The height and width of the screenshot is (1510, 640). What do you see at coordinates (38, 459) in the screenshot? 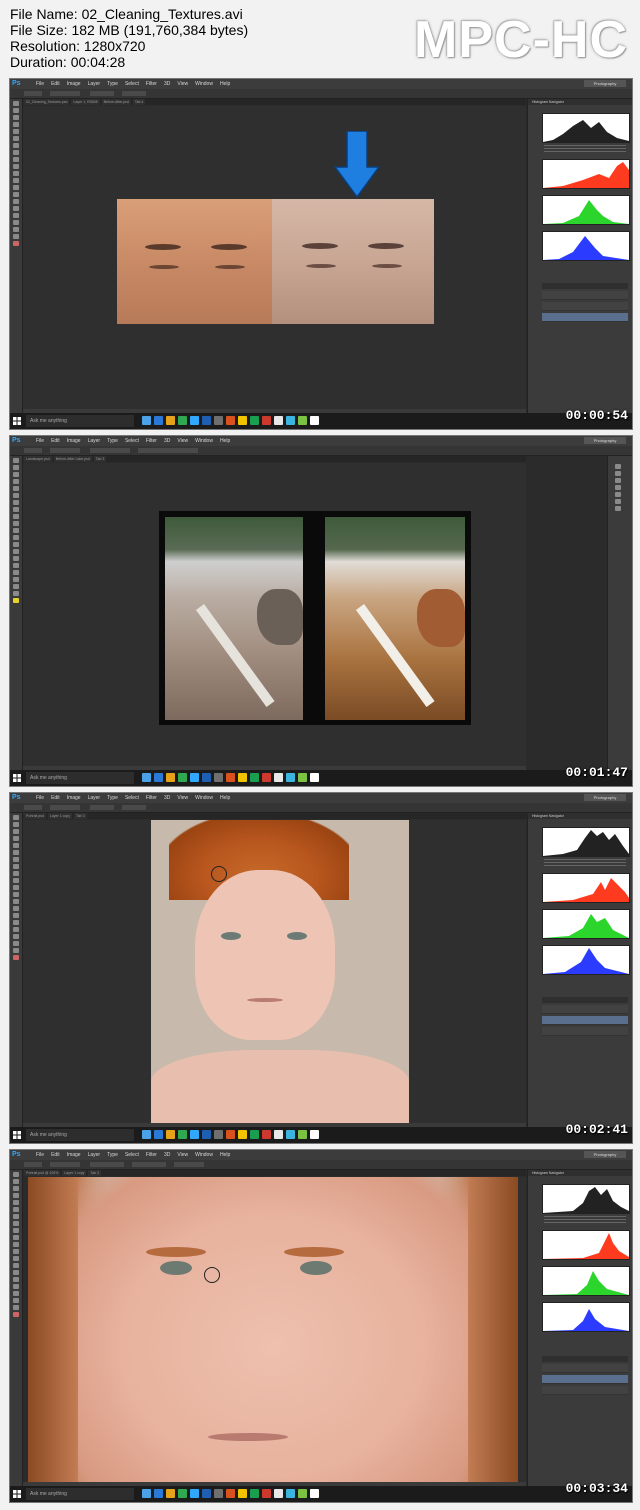
I see `document-tab: Landscape.psd` at bounding box center [38, 459].